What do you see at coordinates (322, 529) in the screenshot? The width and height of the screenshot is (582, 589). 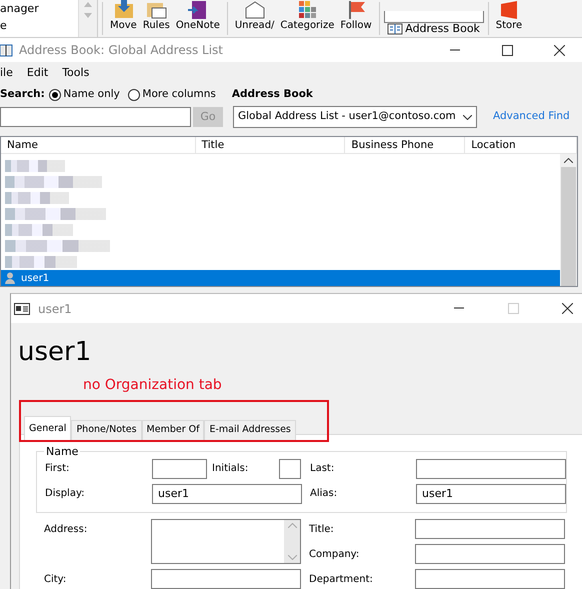 I see `field-label: Title:` at bounding box center [322, 529].